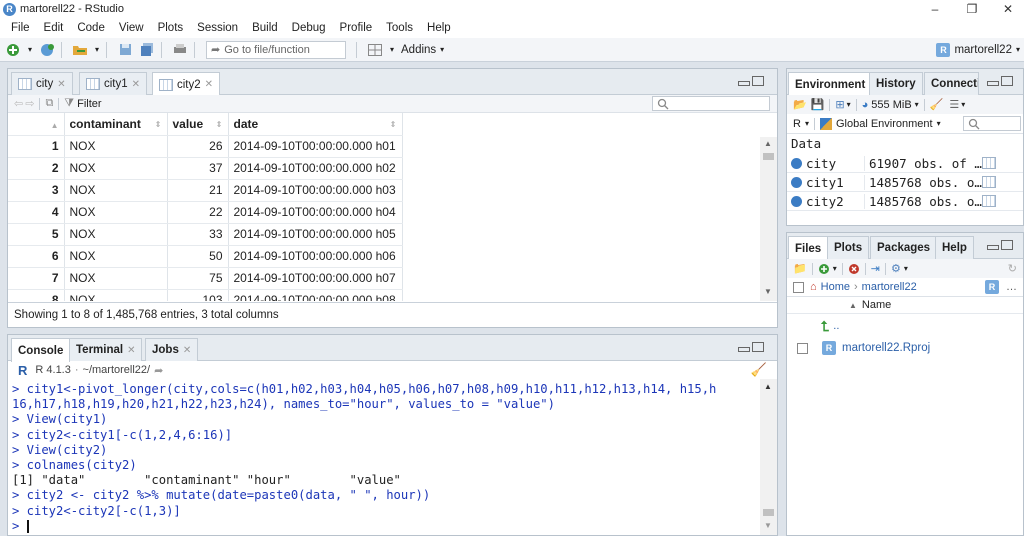 The height and width of the screenshot is (536, 1024). Describe the element at coordinates (439, 28) in the screenshot. I see `menu-help: Help` at that location.